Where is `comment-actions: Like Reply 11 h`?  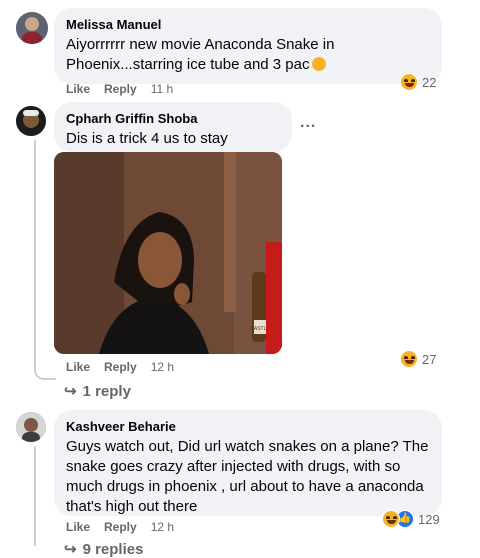
comment-actions: Like Reply 11 h is located at coordinates (126, 89).